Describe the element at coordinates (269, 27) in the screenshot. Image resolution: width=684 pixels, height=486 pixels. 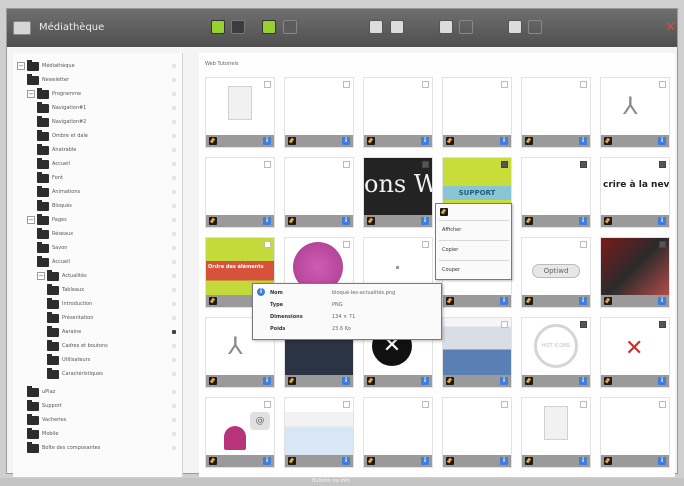
I see `upload-icon` at that location.